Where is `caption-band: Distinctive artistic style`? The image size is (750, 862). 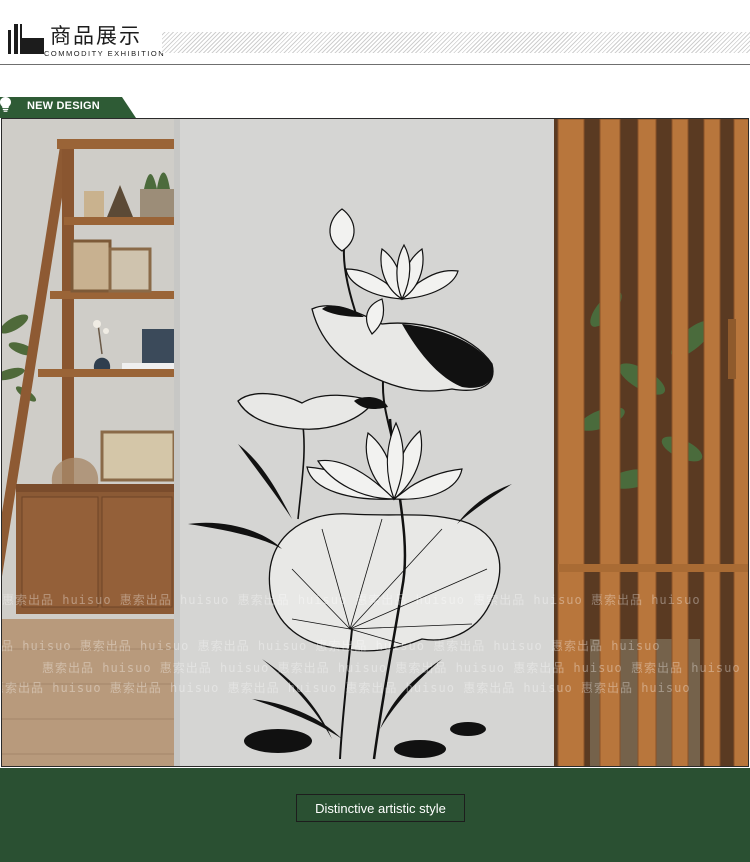
caption-band: Distinctive artistic style is located at coordinates (375, 815).